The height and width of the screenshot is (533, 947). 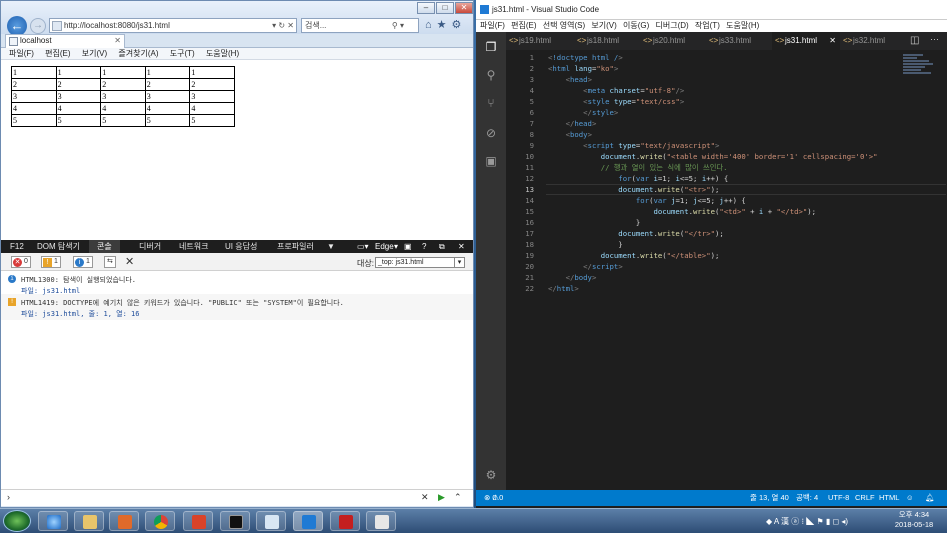 What do you see at coordinates (160, 521) in the screenshot?
I see `taskbar-chrome` at bounding box center [160, 521].